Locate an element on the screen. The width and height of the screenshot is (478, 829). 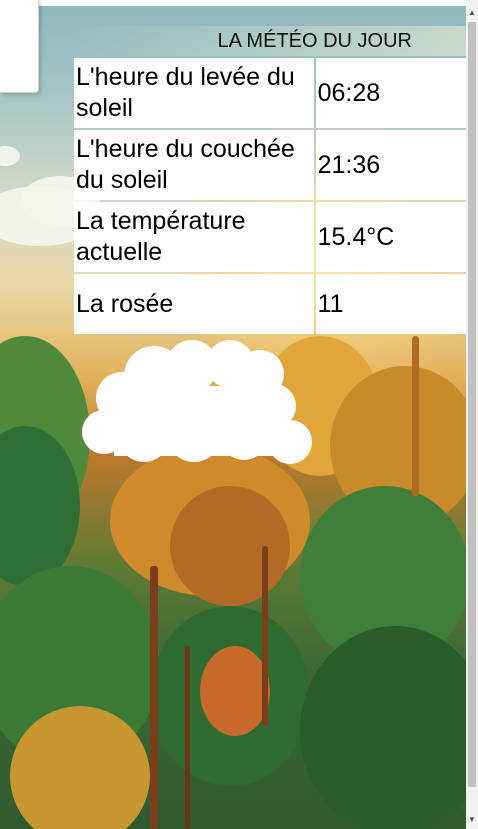
weather-title: LA MÉTÉO DU JOUR is located at coordinates (270, 41).